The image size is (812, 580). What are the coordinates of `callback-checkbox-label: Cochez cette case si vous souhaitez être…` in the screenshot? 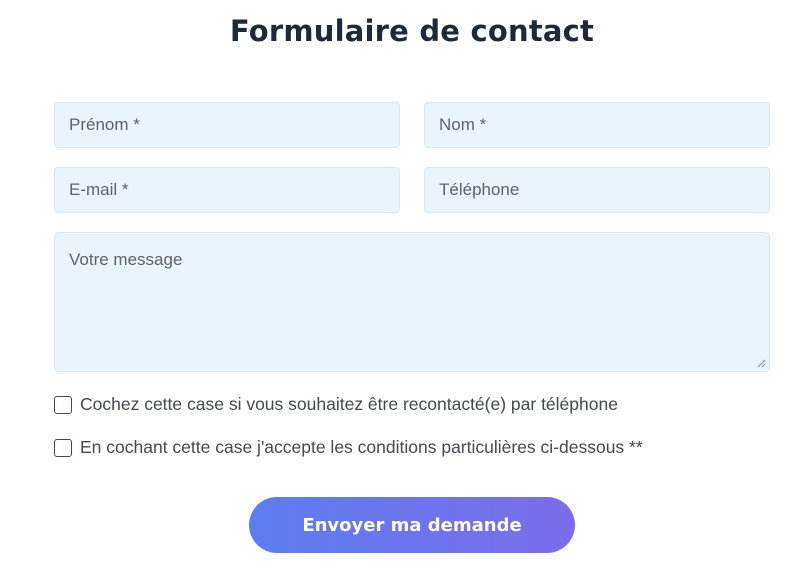 It's located at (349, 404).